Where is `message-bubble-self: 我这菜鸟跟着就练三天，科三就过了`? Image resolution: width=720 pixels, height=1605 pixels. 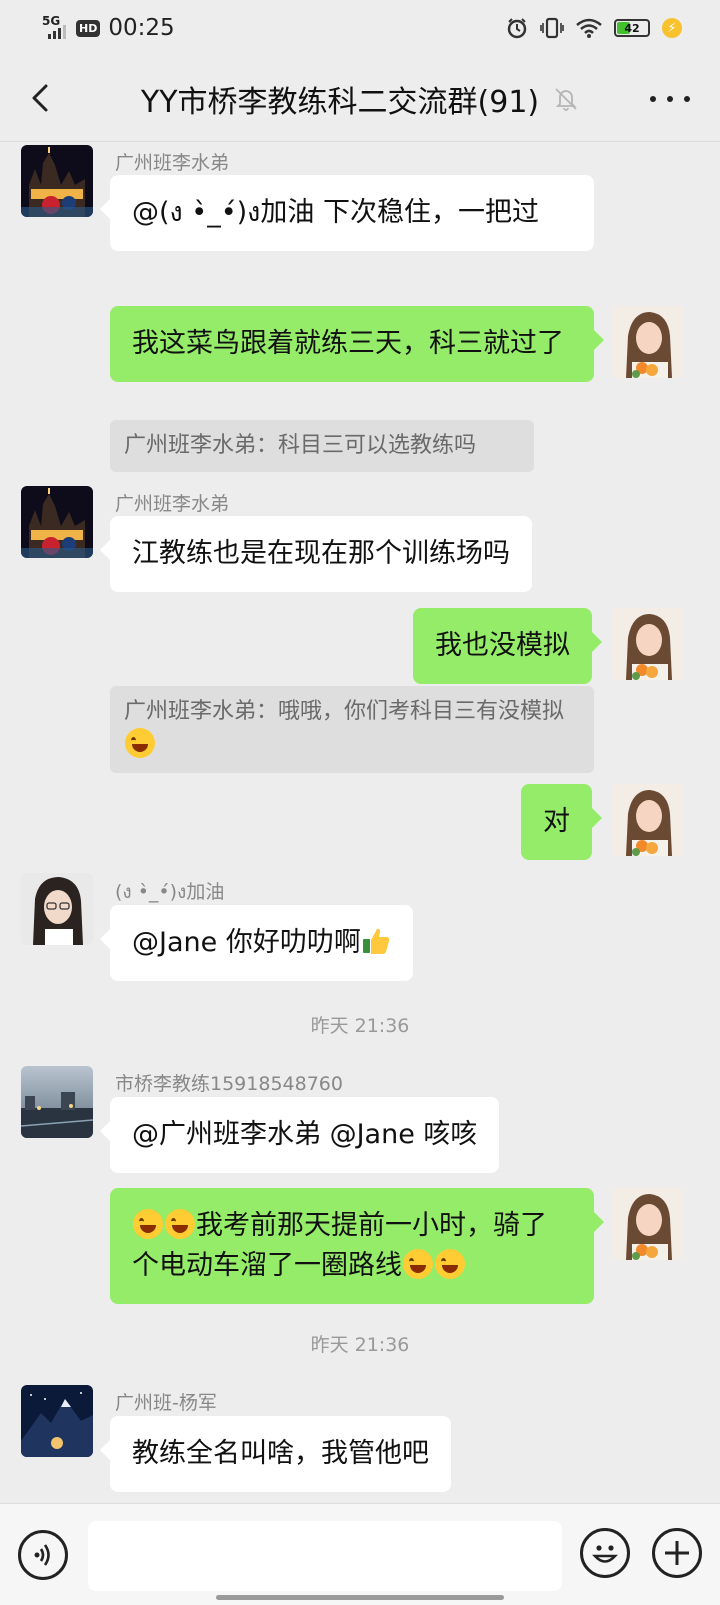 message-bubble-self: 我这菜鸟跟着就练三天，科三就过了 is located at coordinates (357, 344).